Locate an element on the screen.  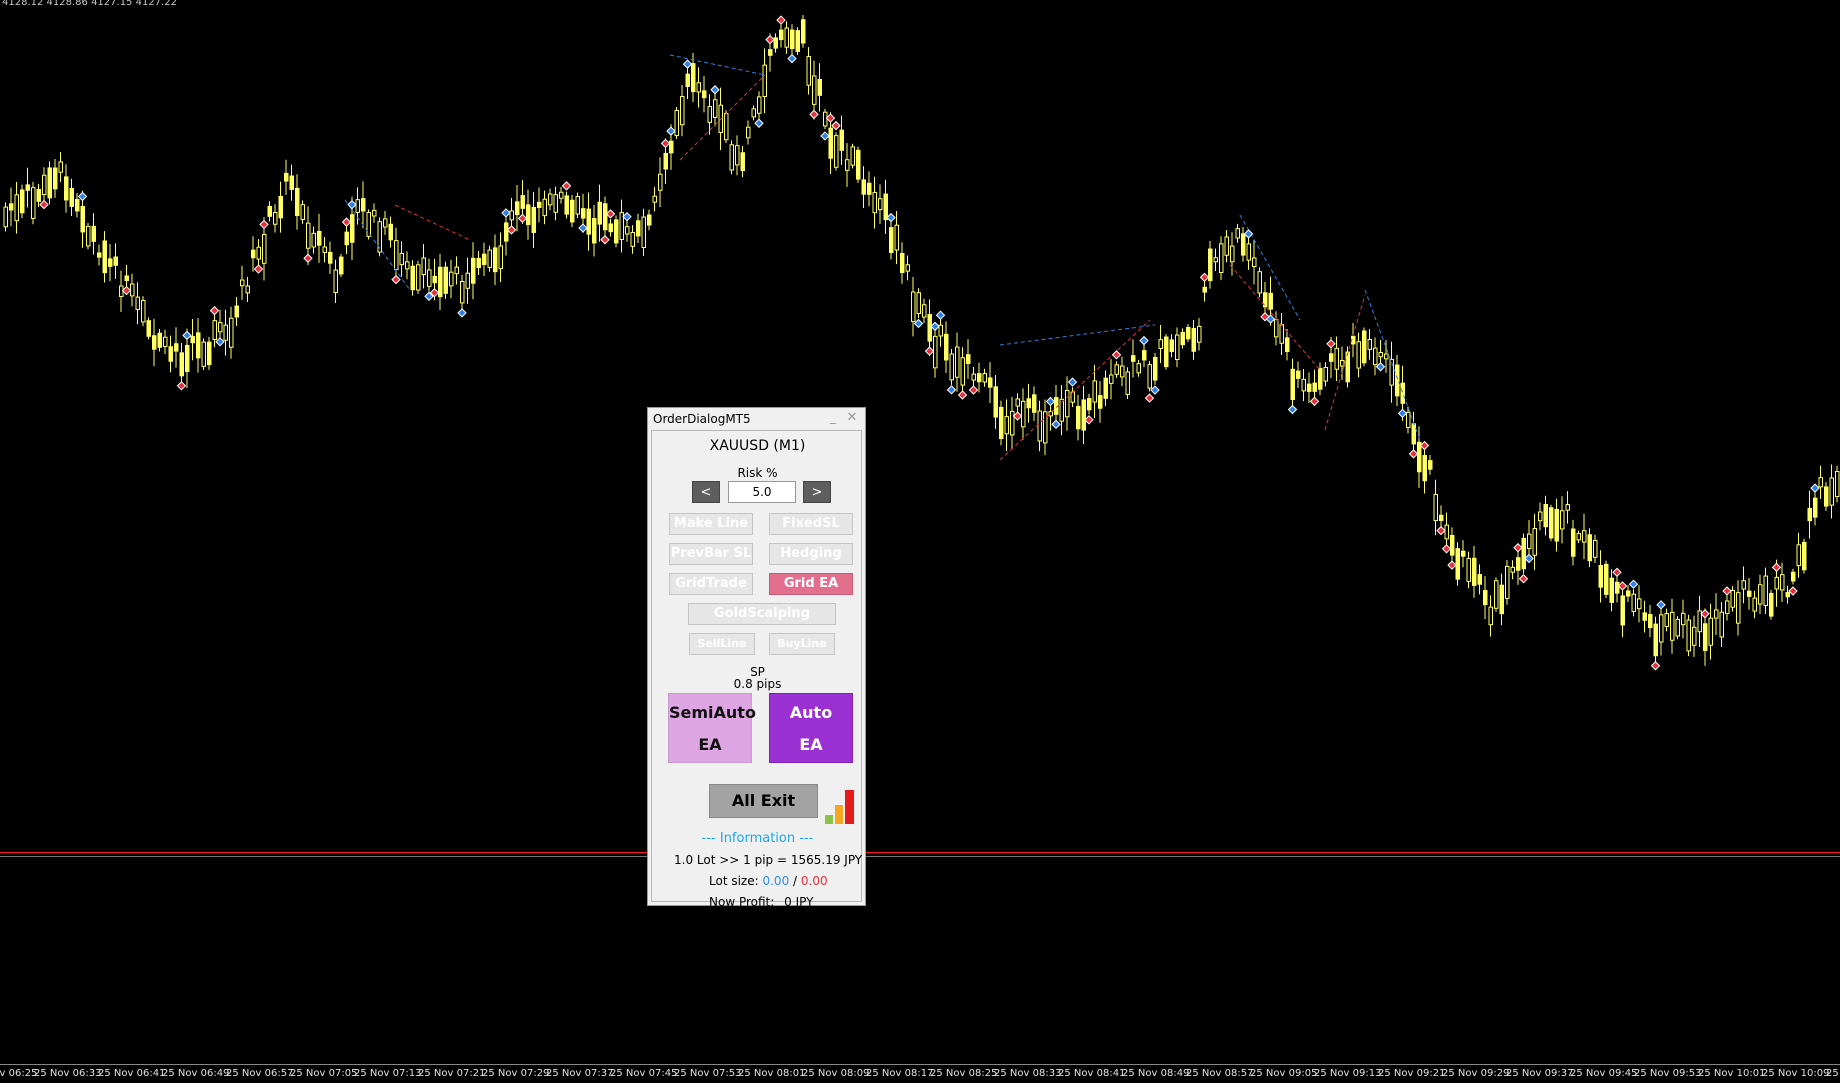
symbol-label: XAUUSD (M1) is located at coordinates (757, 446).